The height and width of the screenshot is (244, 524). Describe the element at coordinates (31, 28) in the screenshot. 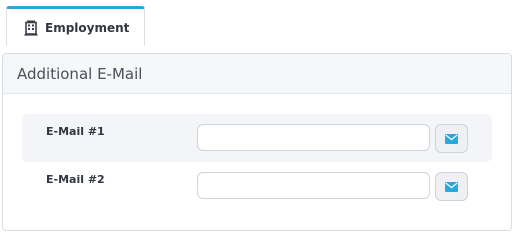

I see `building-icon` at that location.